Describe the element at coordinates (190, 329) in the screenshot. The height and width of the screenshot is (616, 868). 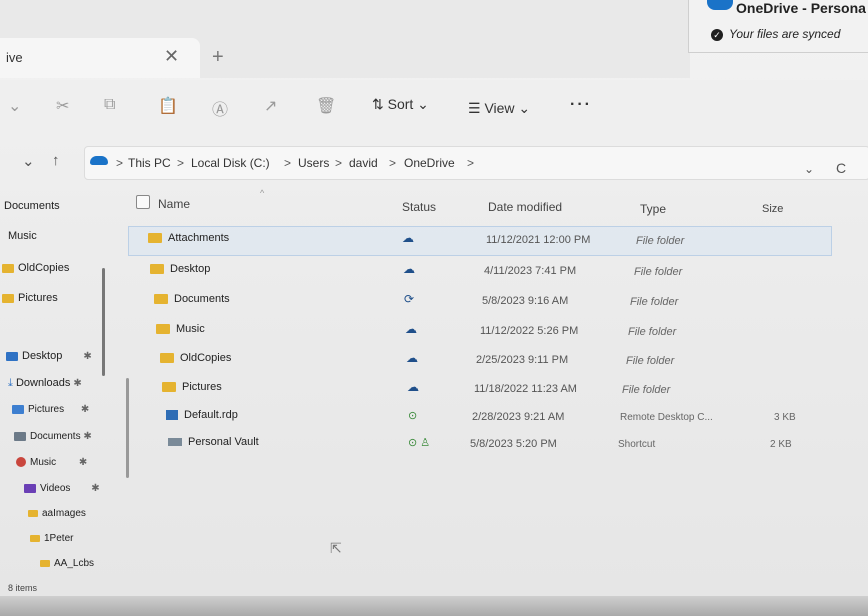
I see `file-name-text: Music` at that location.